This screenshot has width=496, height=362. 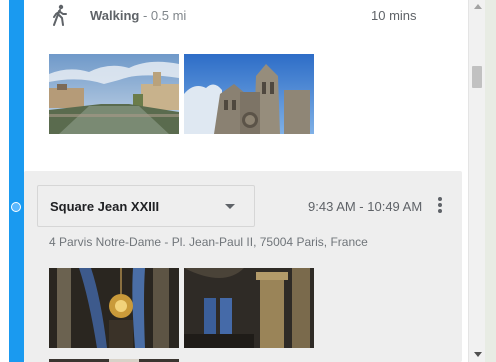 I want to click on scrollbar-thumb, so click(x=477, y=77).